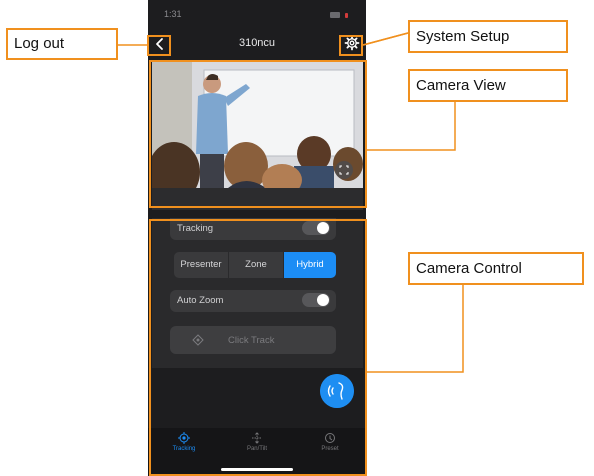 The image size is (594, 476). Describe the element at coordinates (488, 36) in the screenshot. I see `system-setup-callout: System Setup` at that location.